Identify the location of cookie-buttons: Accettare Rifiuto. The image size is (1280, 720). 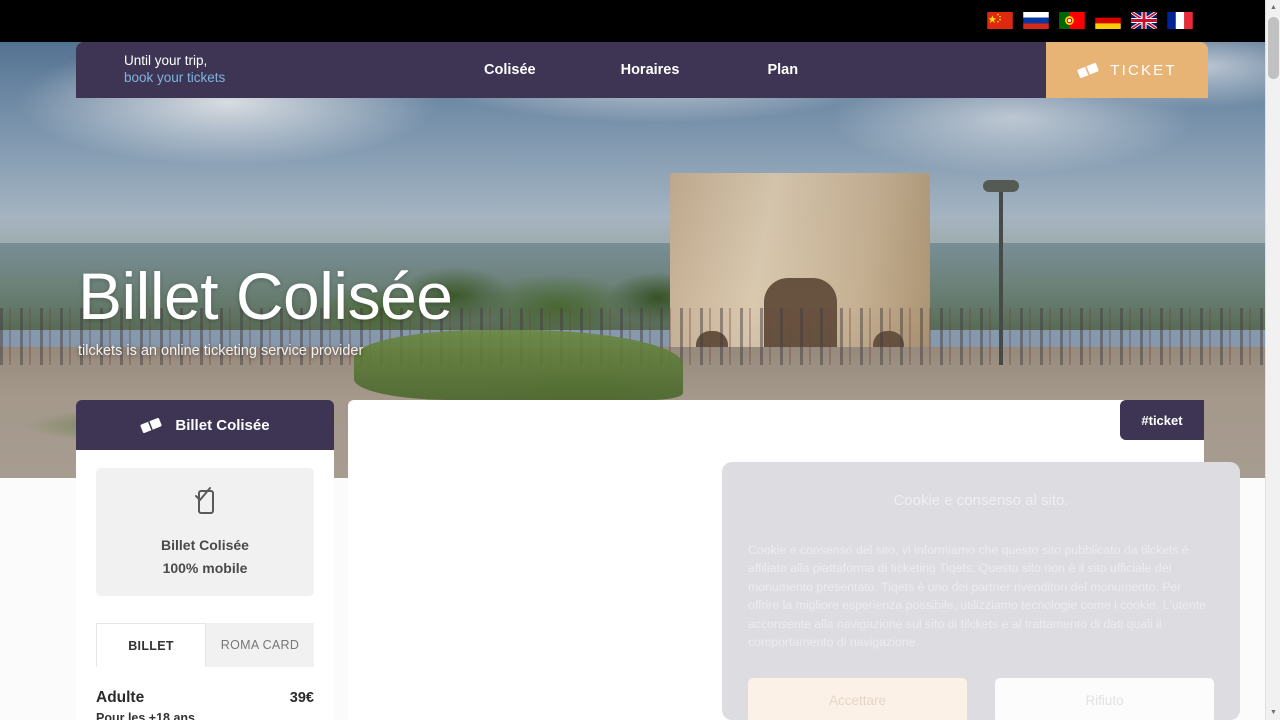
(981, 698).